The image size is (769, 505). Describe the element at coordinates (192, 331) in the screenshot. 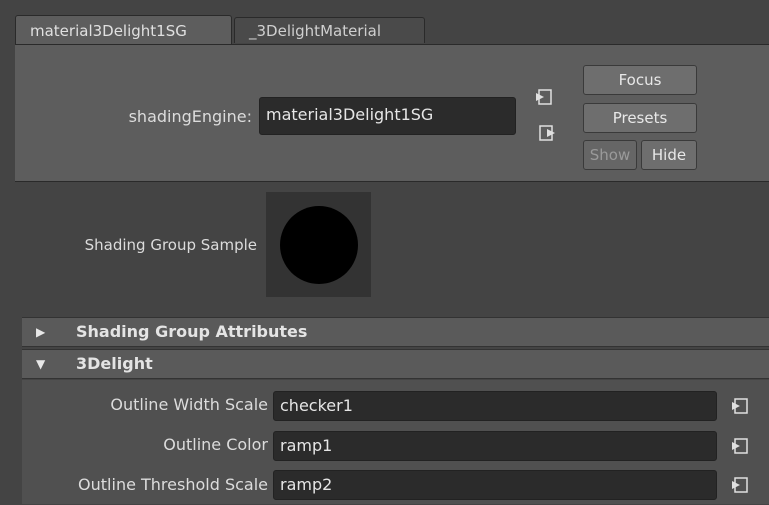

I see `frame-title: Shading Group Attributes` at that location.